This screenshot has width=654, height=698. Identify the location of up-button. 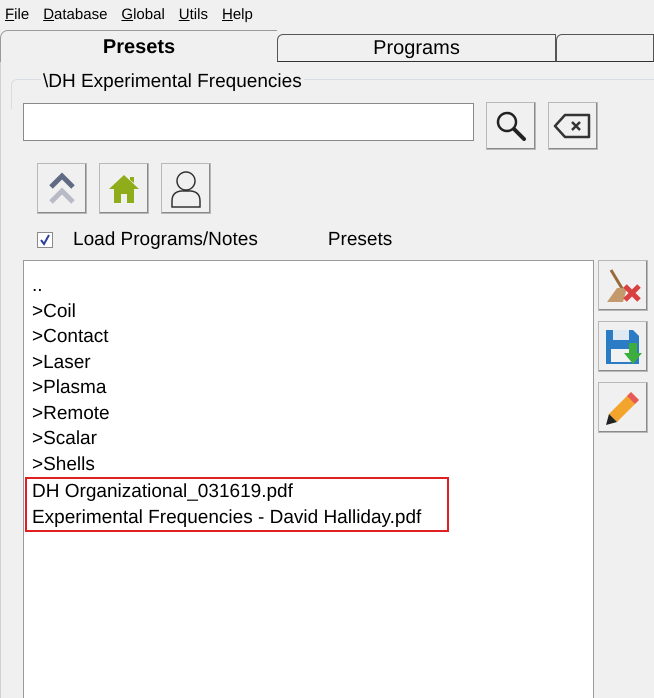
(62, 188).